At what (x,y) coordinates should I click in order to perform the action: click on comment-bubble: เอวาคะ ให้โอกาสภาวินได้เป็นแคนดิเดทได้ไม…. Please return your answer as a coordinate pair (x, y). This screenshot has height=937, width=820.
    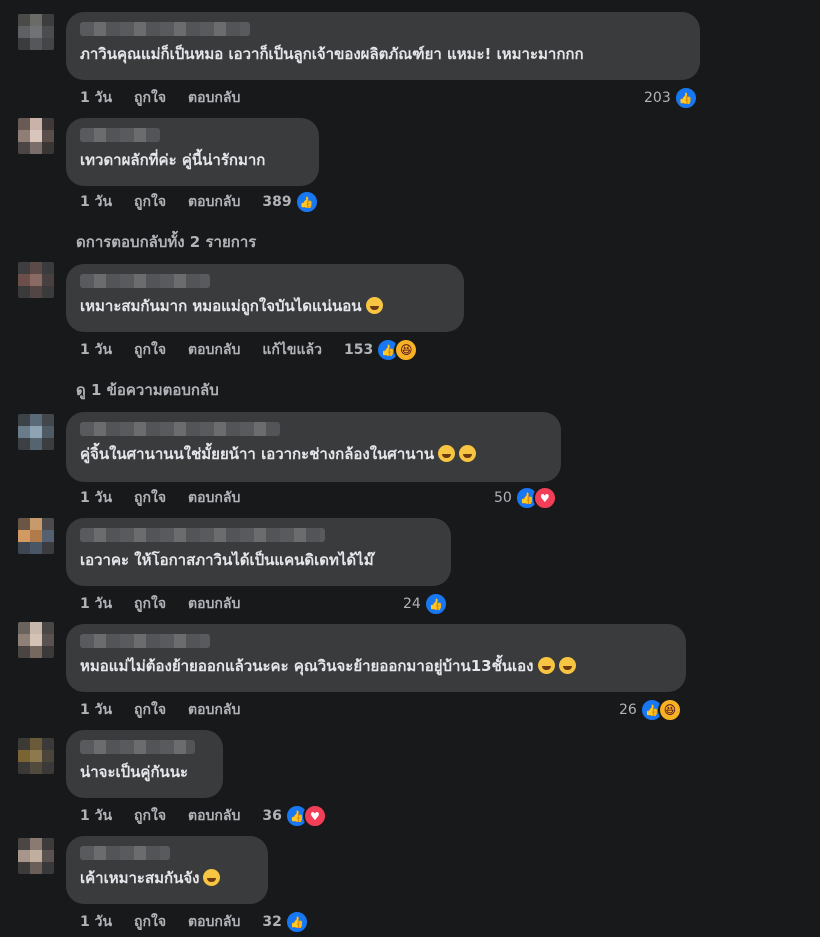
    Looking at the image, I should click on (258, 552).